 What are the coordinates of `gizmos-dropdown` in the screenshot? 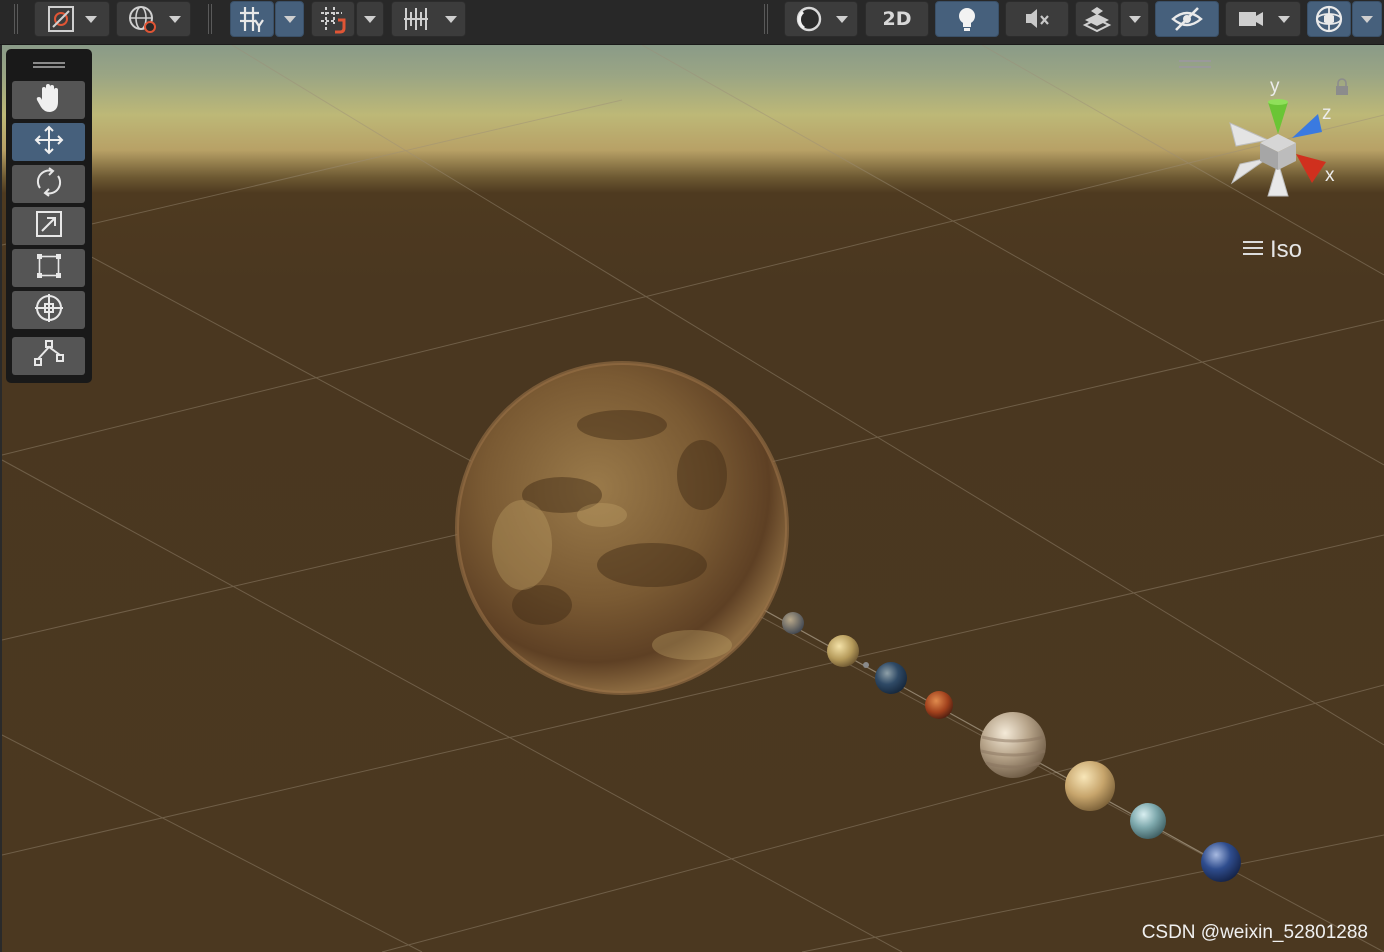 It's located at (1367, 19).